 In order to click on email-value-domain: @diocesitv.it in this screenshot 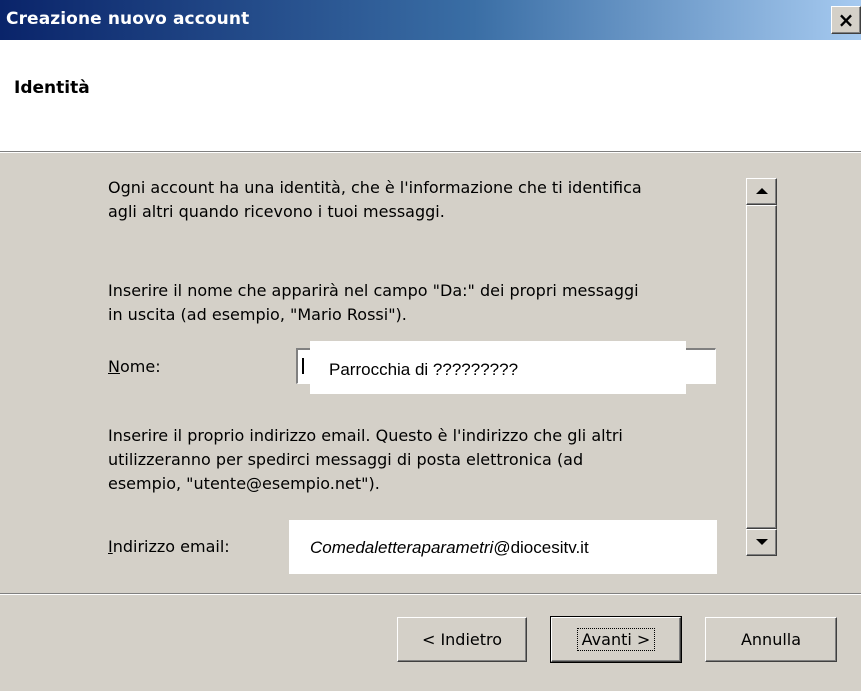, I will do `click(541, 547)`.